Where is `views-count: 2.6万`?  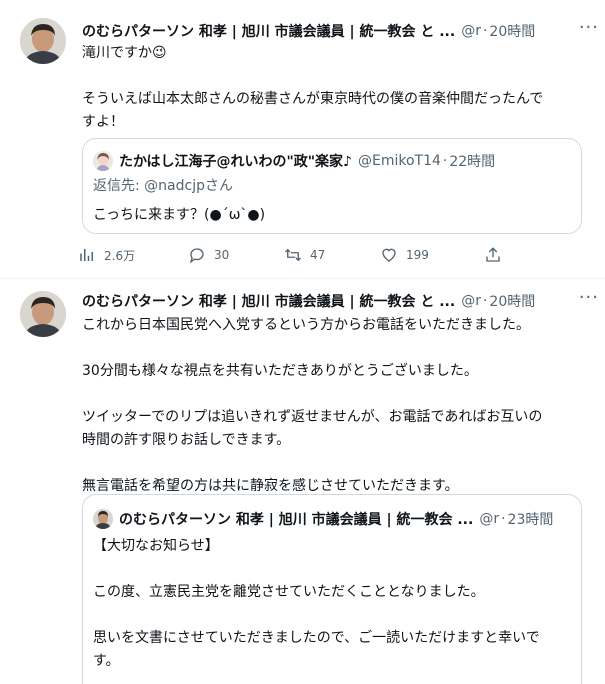 views-count: 2.6万 is located at coordinates (120, 255).